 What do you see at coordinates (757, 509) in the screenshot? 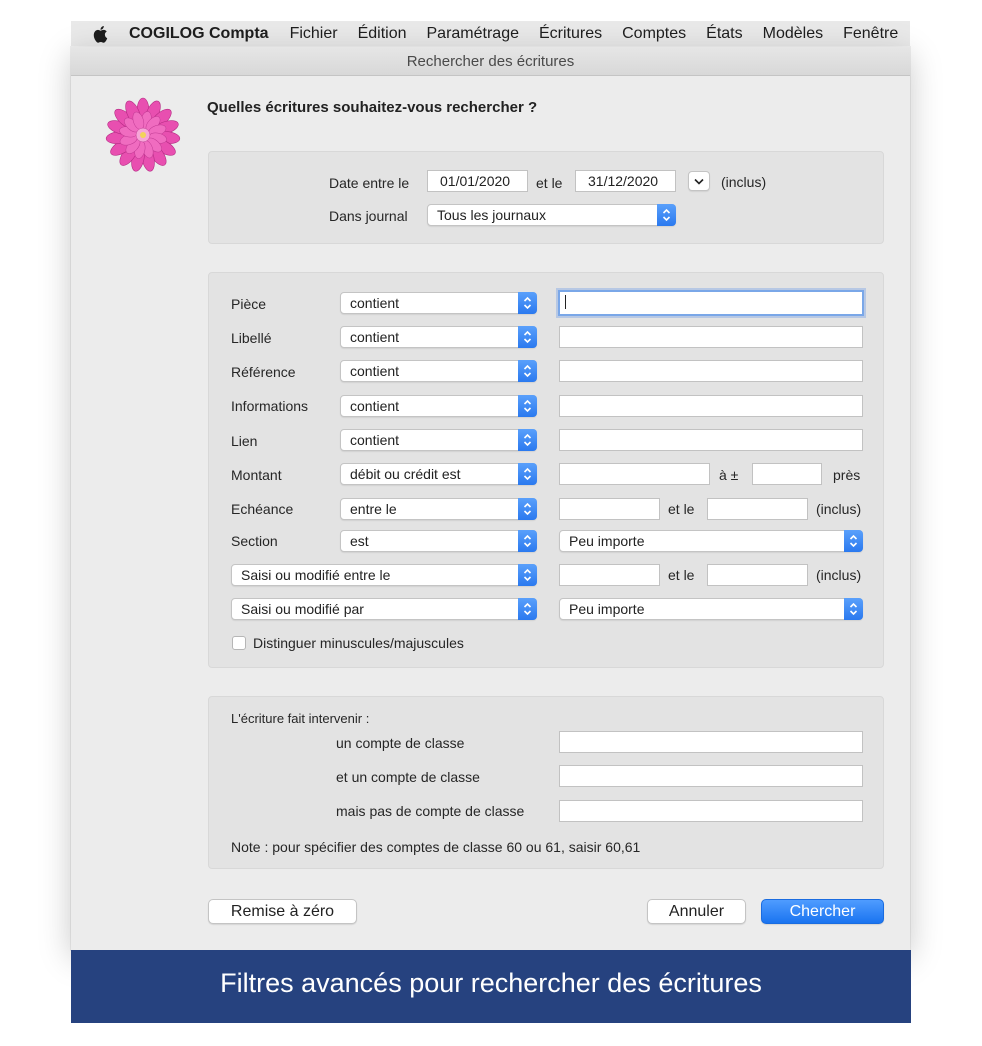
I see `echeance-to-input` at bounding box center [757, 509].